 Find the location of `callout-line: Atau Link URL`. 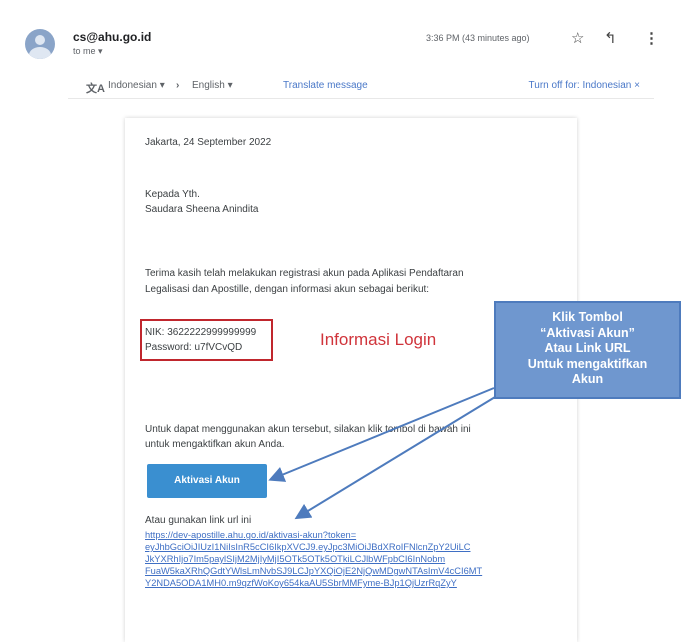

callout-line: Atau Link URL is located at coordinates (587, 348).